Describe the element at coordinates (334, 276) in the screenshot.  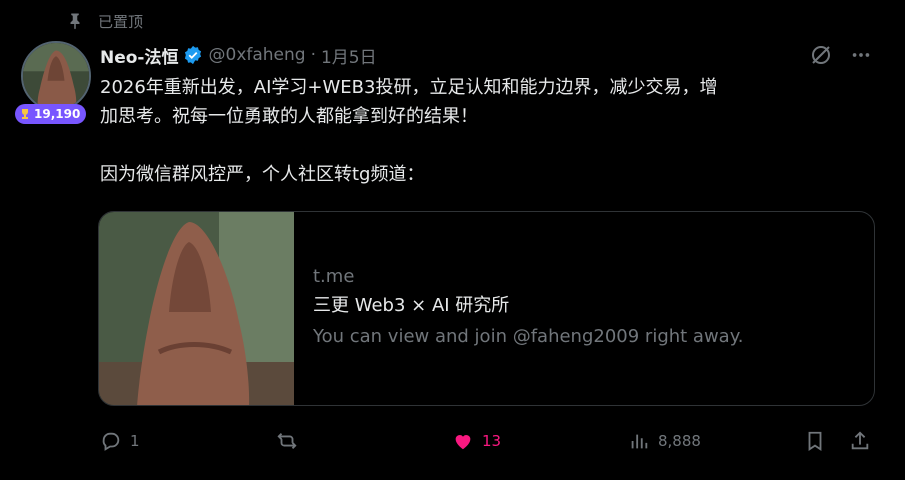
I see `link-domain: t.me` at that location.